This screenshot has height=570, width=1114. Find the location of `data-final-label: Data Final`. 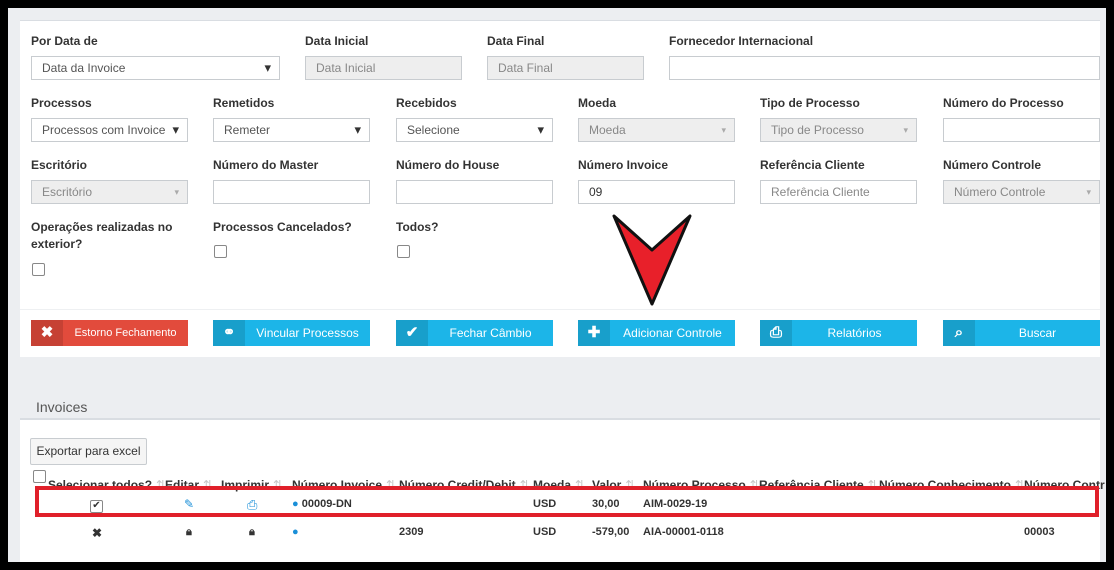

data-final-label: Data Final is located at coordinates (516, 41).